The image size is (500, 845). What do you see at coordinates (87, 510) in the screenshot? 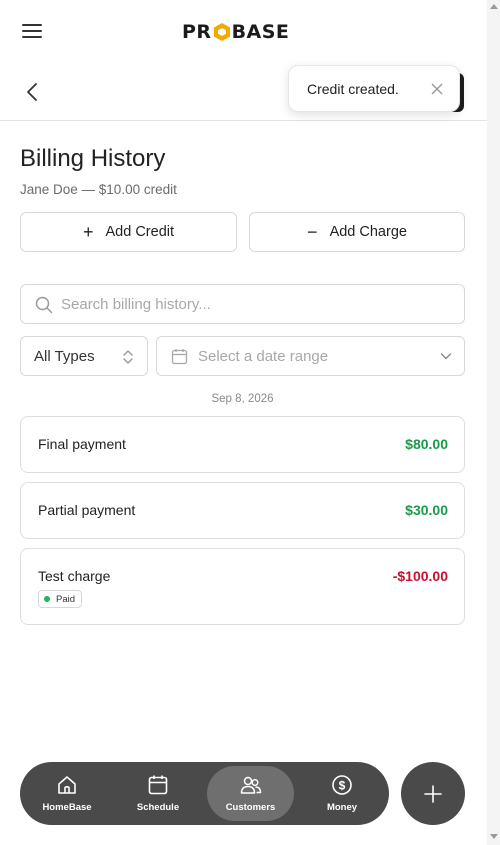
I see `transaction-name: Partial payment` at bounding box center [87, 510].